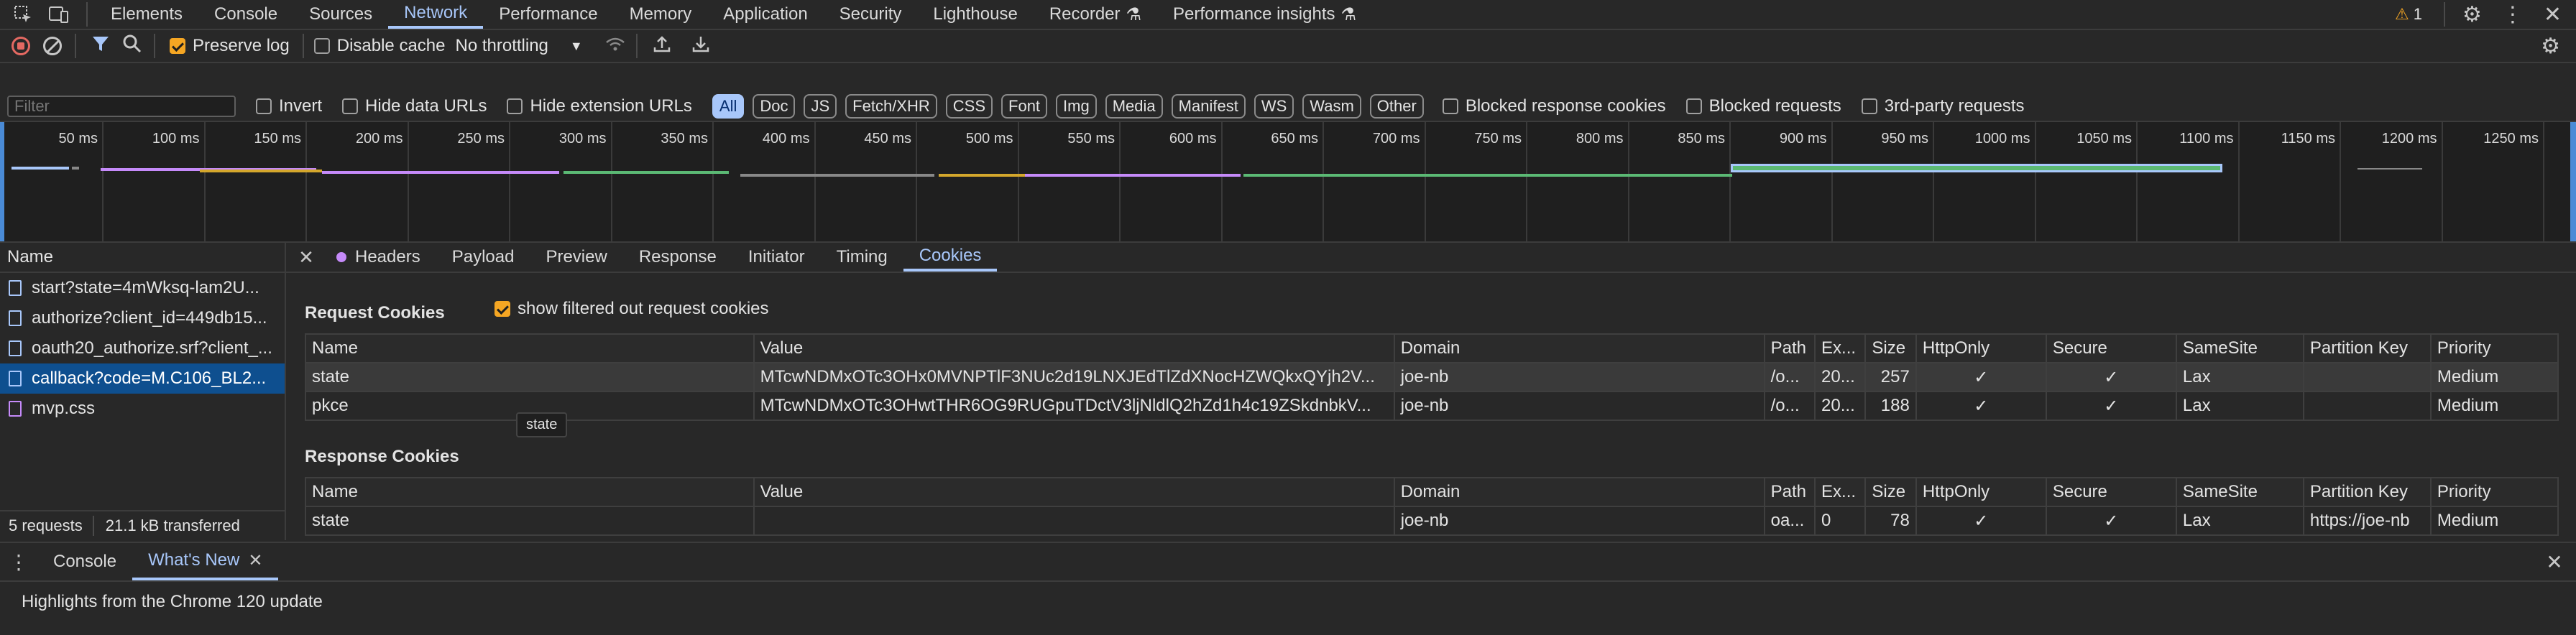  What do you see at coordinates (1396, 106) in the screenshot?
I see `filter-type-other: Other` at bounding box center [1396, 106].